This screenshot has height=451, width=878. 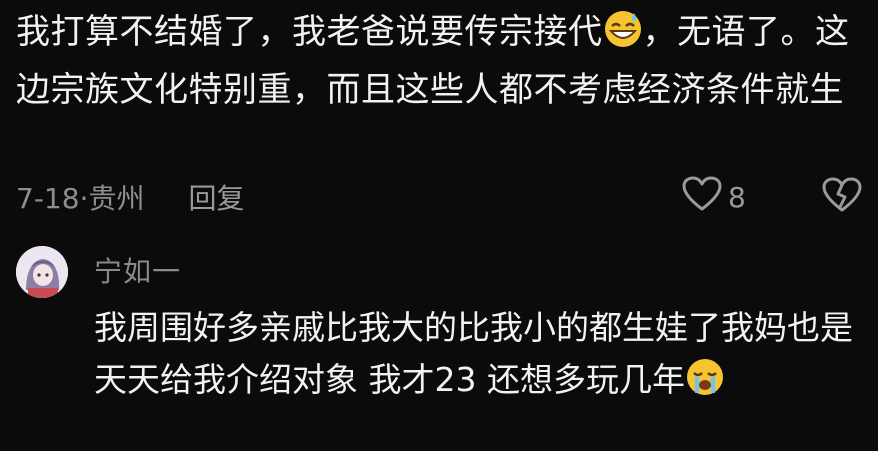 I want to click on reply-author-name: 宁如一, so click(x=137, y=270).